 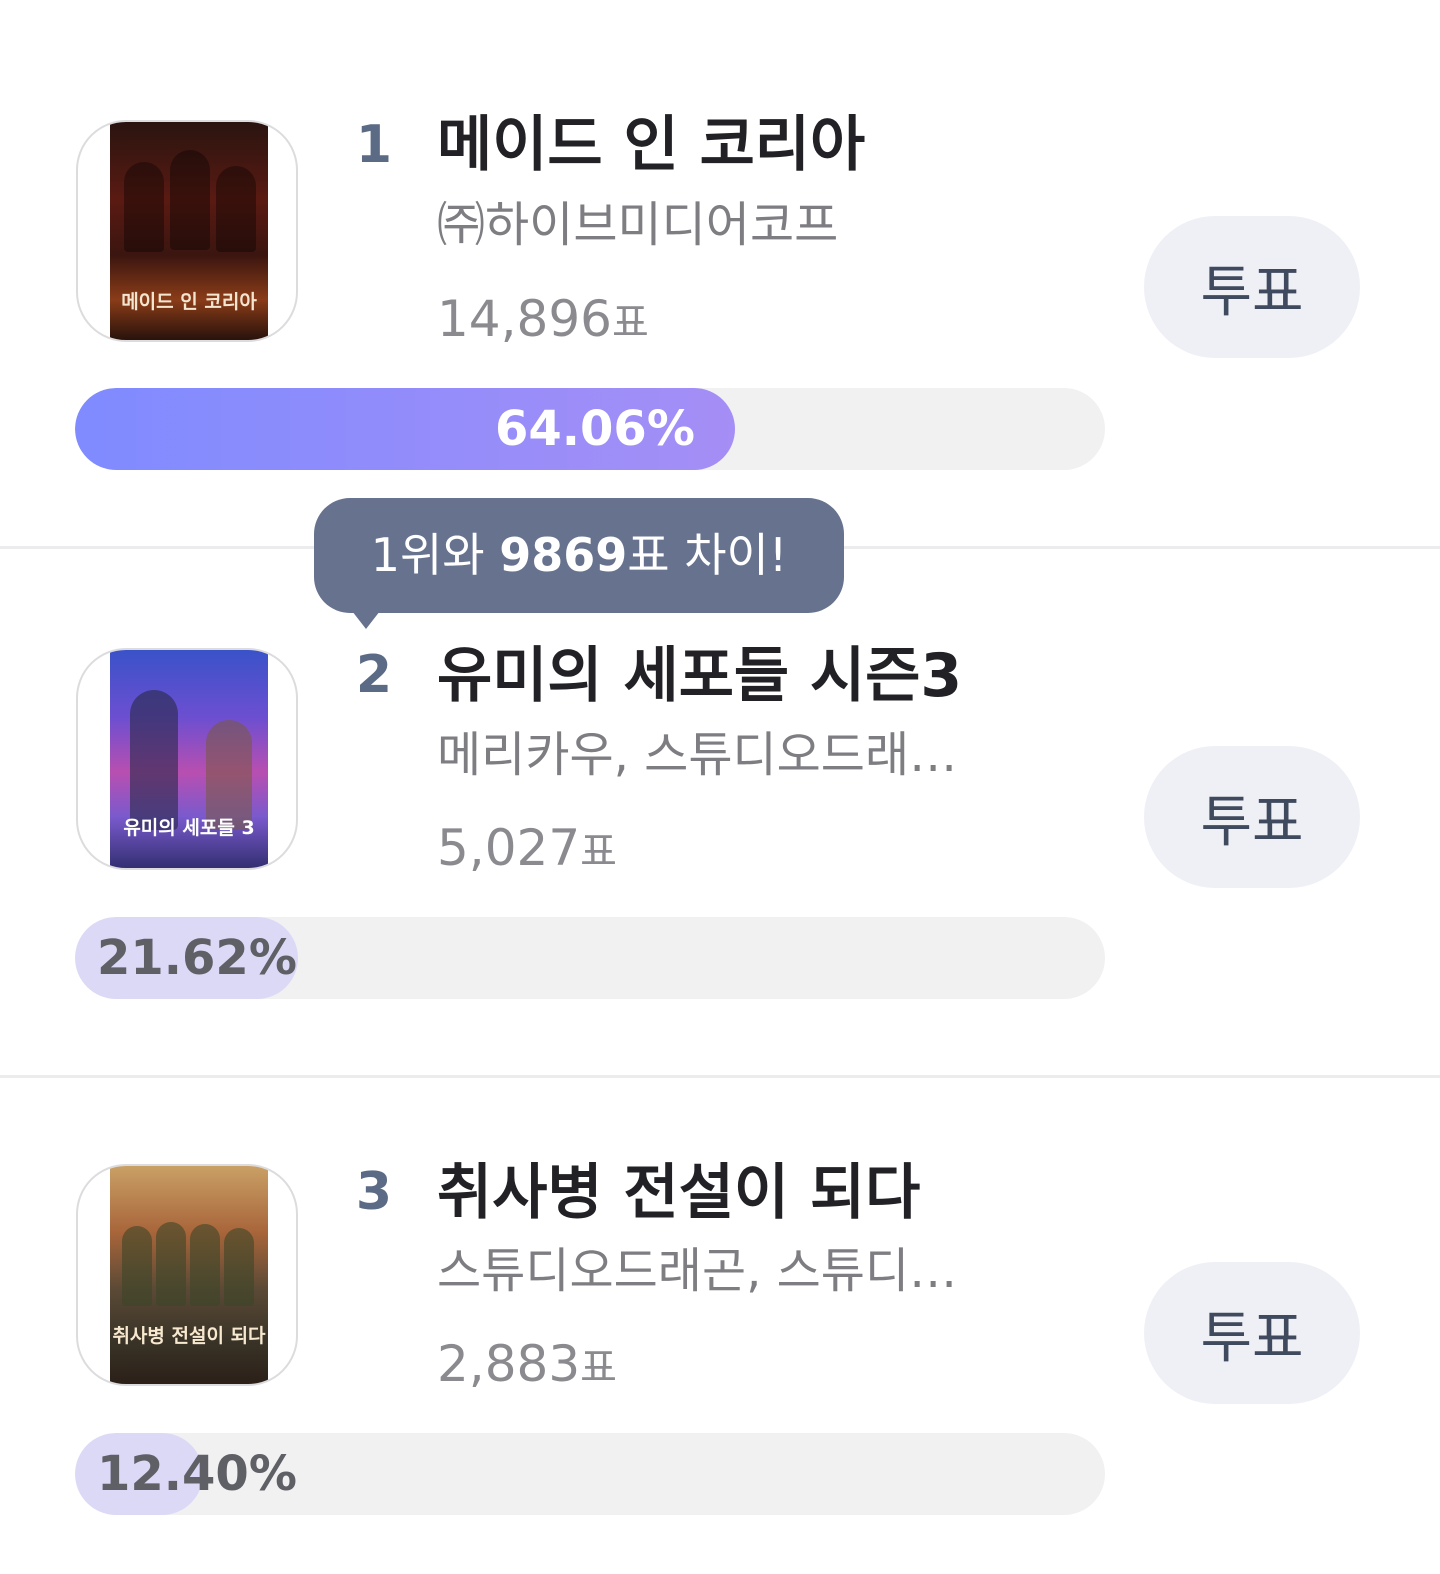 I want to click on vote-count-value: 2,883, so click(x=509, y=1364).